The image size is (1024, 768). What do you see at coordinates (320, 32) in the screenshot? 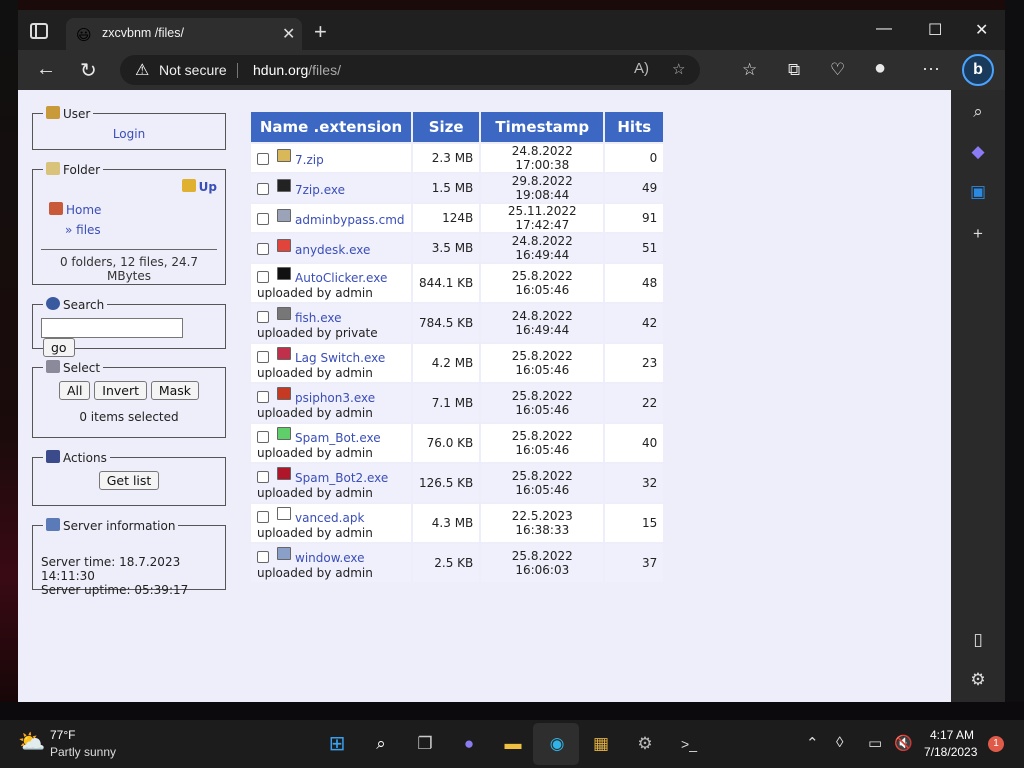
I see `new-tab-icon: +` at bounding box center [320, 32].